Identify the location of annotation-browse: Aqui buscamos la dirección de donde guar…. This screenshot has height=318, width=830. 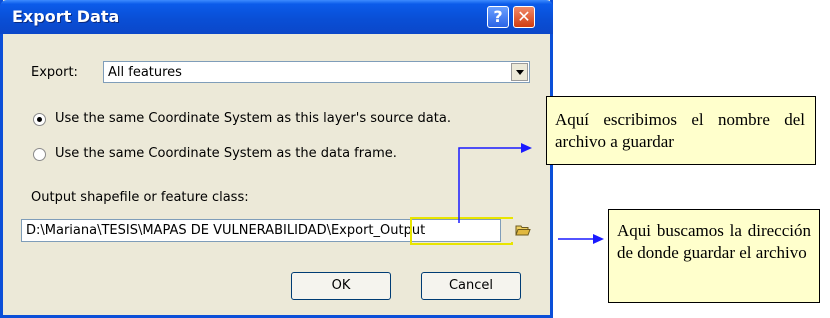
(714, 256).